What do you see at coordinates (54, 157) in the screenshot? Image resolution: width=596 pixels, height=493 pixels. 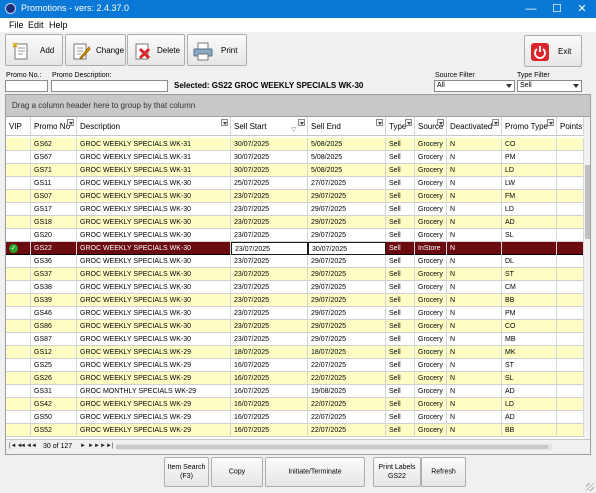 I see `cell-promo-no: GS67` at bounding box center [54, 157].